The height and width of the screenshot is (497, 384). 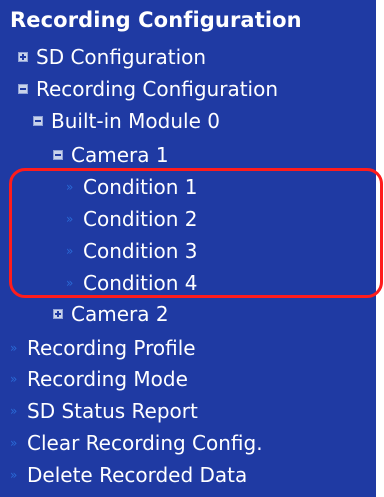 What do you see at coordinates (157, 89) in the screenshot?
I see `menu-label: Recording Configuration` at bounding box center [157, 89].